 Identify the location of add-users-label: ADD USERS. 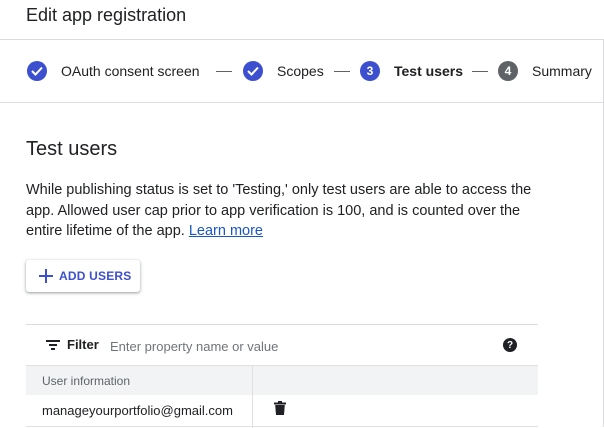
(95, 276).